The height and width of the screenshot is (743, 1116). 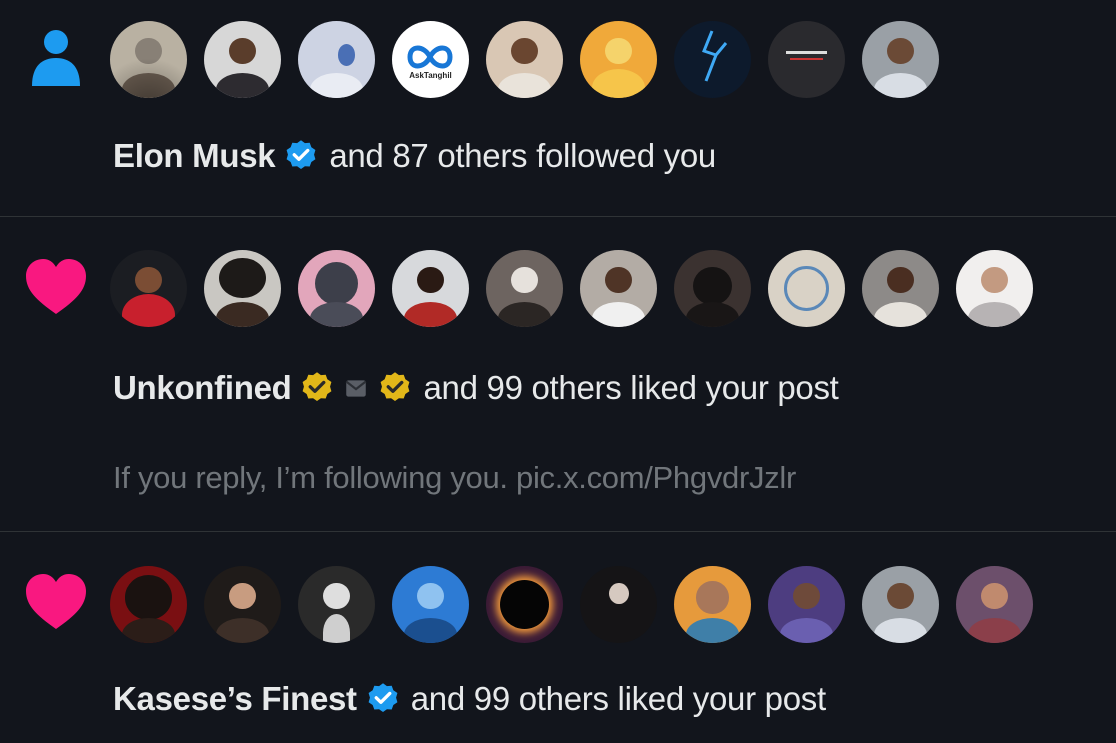 What do you see at coordinates (430, 57) in the screenshot?
I see `infinity-logo` at bounding box center [430, 57].